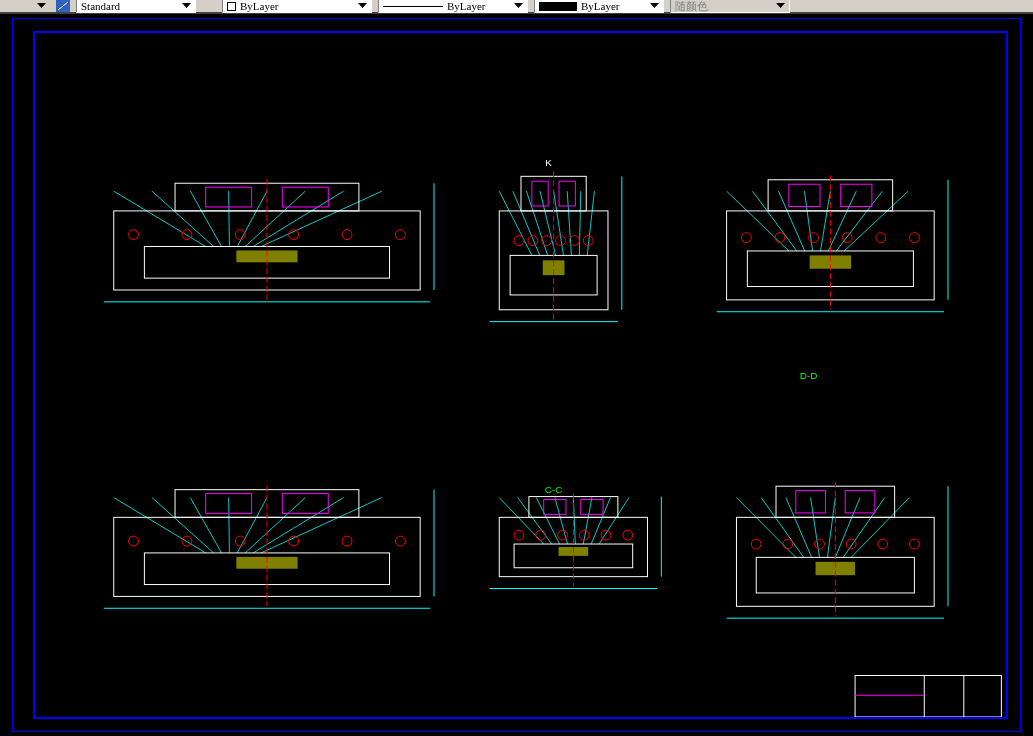 The width and height of the screenshot is (1033, 736). Describe the element at coordinates (691, 7) in the screenshot. I see `plot-style-value: 随颜色` at that location.